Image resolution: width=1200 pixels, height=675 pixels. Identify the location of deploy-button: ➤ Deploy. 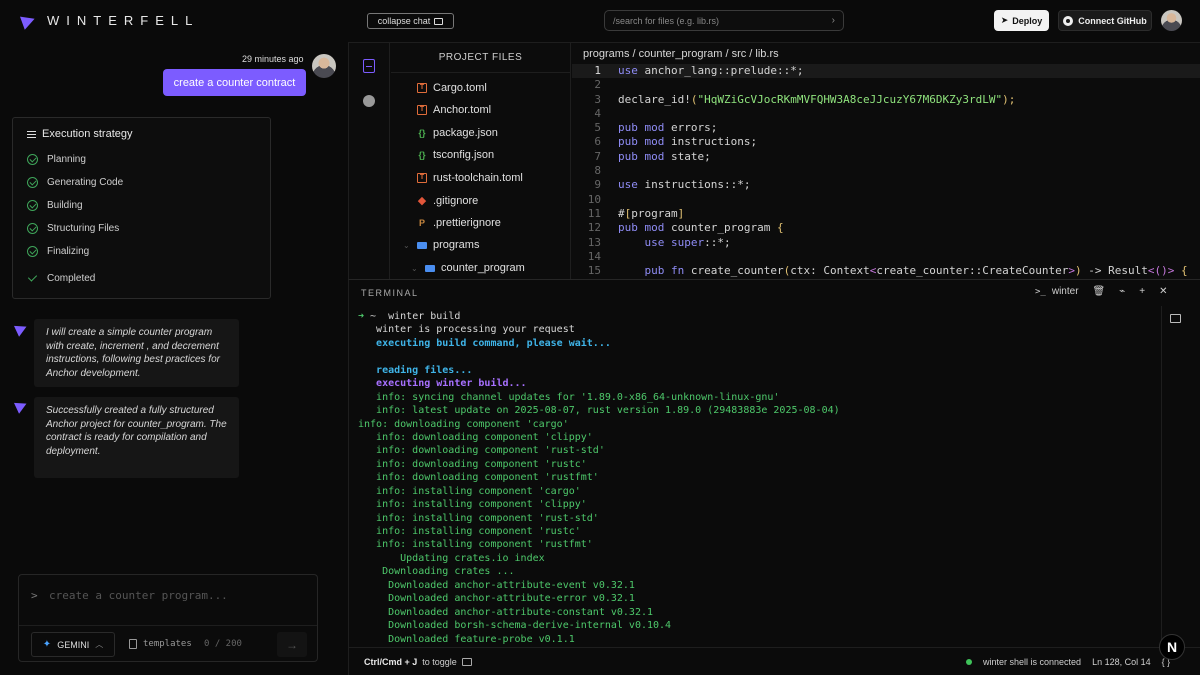
(1021, 20).